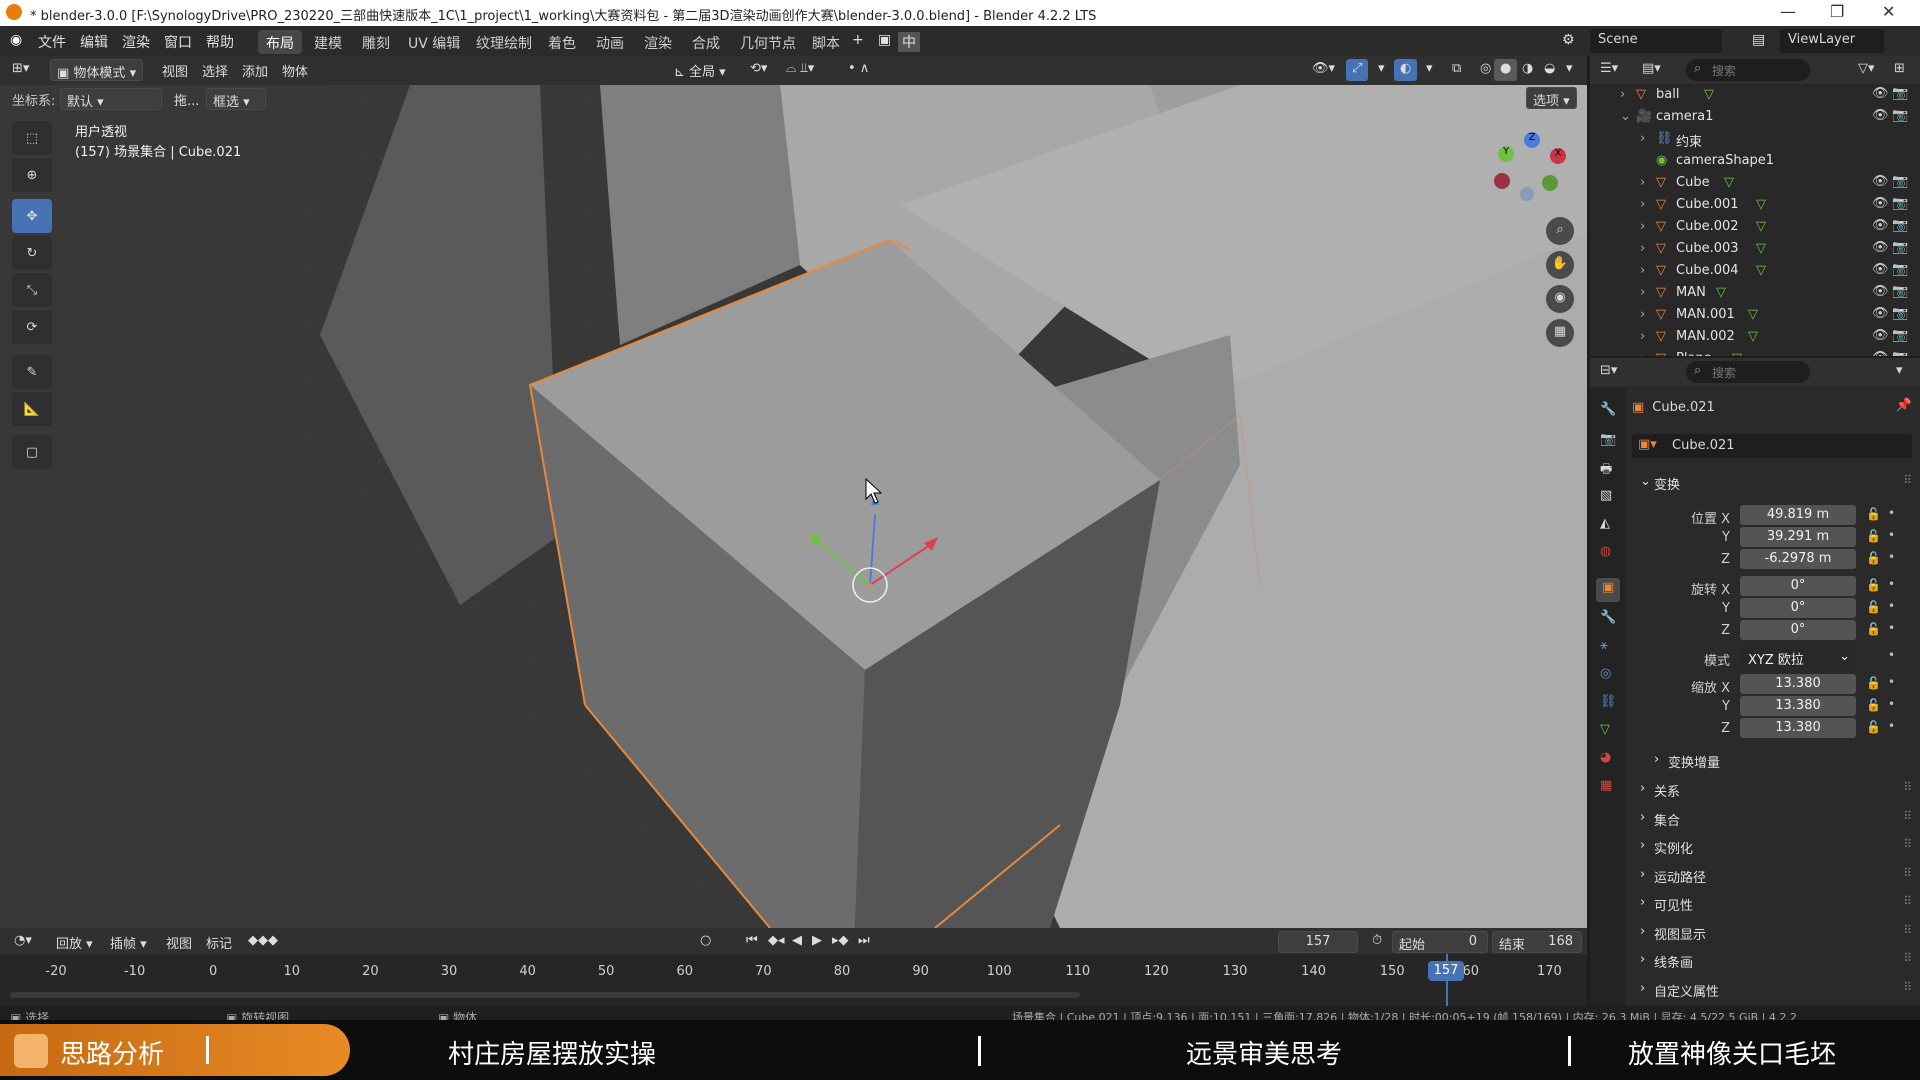  I want to click on scene-icon: ⚙, so click(1568, 40).